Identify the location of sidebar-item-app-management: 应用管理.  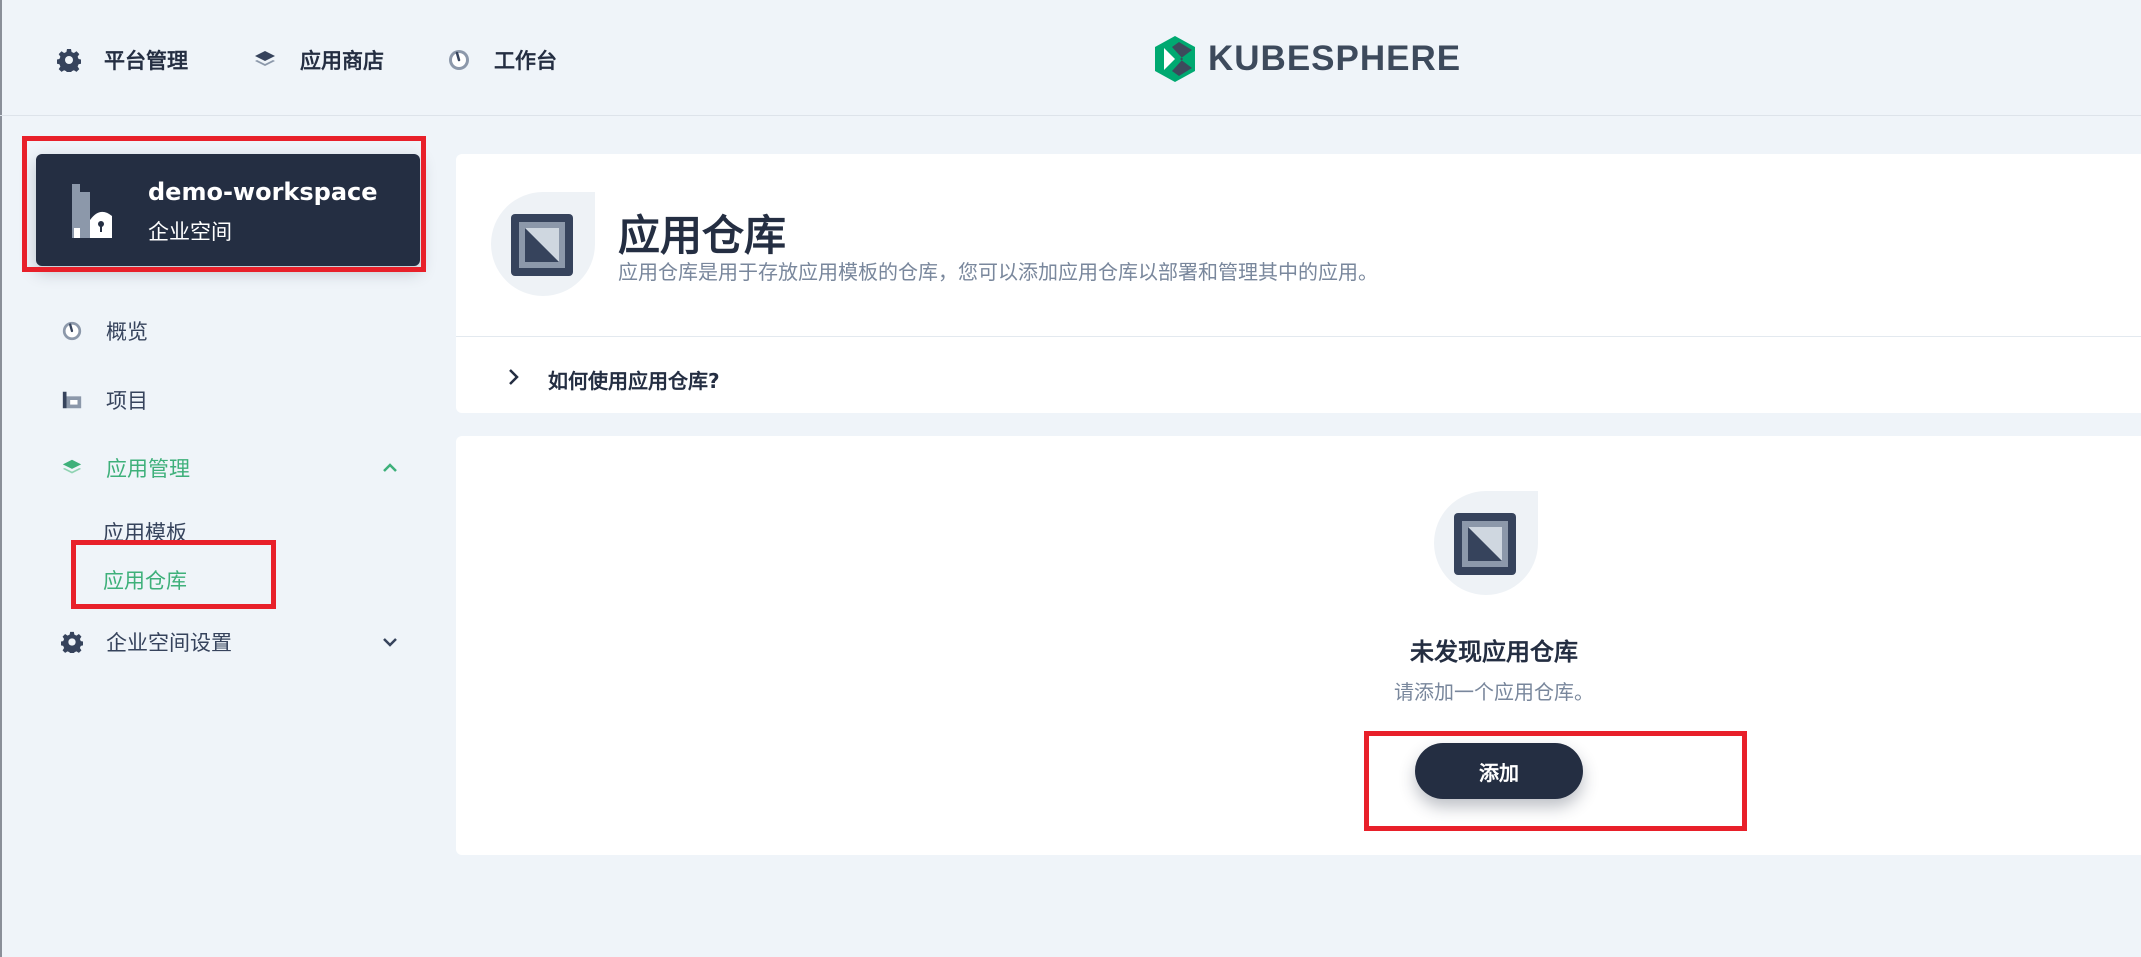
(230, 468).